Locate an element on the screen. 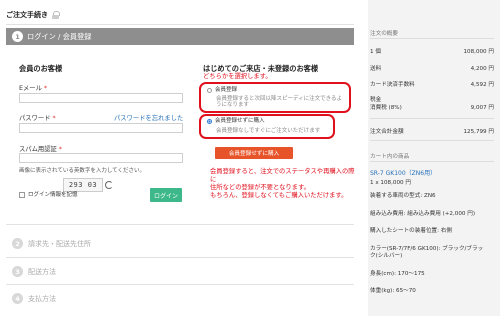 This screenshot has width=500, height=316. option-register: 会員登録 is located at coordinates (222, 90).